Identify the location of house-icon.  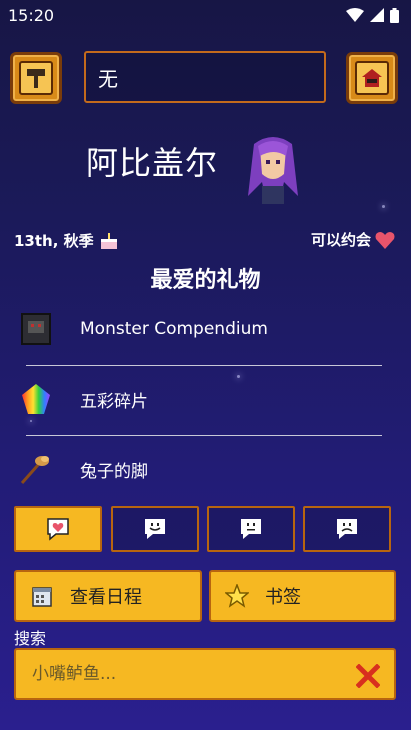
(372, 78).